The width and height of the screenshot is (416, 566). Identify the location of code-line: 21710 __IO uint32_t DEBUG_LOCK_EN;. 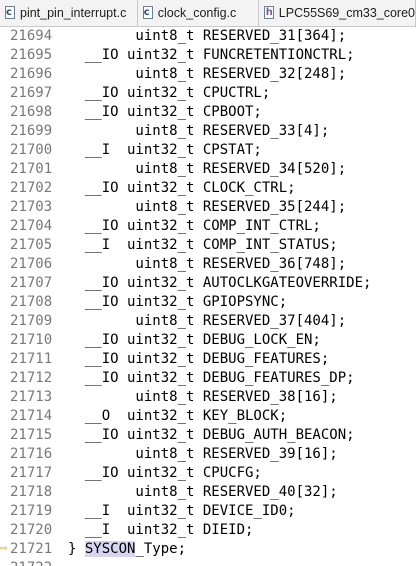
(208, 340).